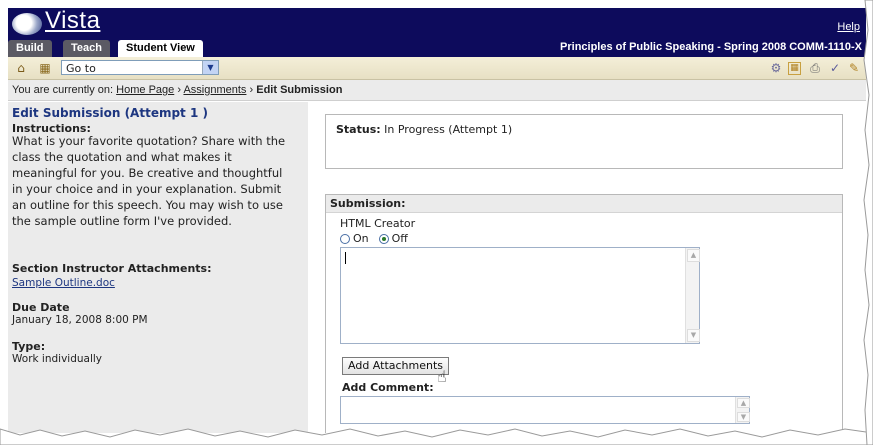  Describe the element at coordinates (584, 141) in the screenshot. I see `status-box: Status: In Progress (Attempt 1)` at that location.